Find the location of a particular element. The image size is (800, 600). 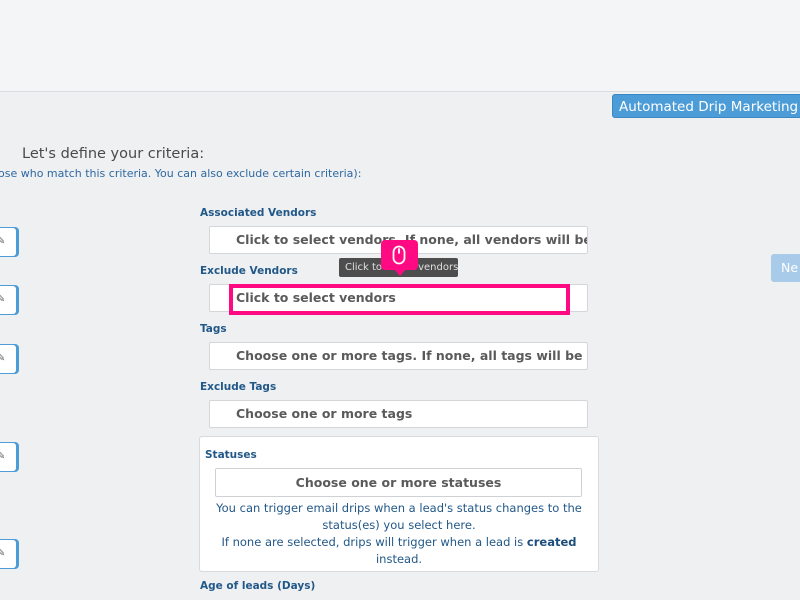

mouse-icon is located at coordinates (399, 255).